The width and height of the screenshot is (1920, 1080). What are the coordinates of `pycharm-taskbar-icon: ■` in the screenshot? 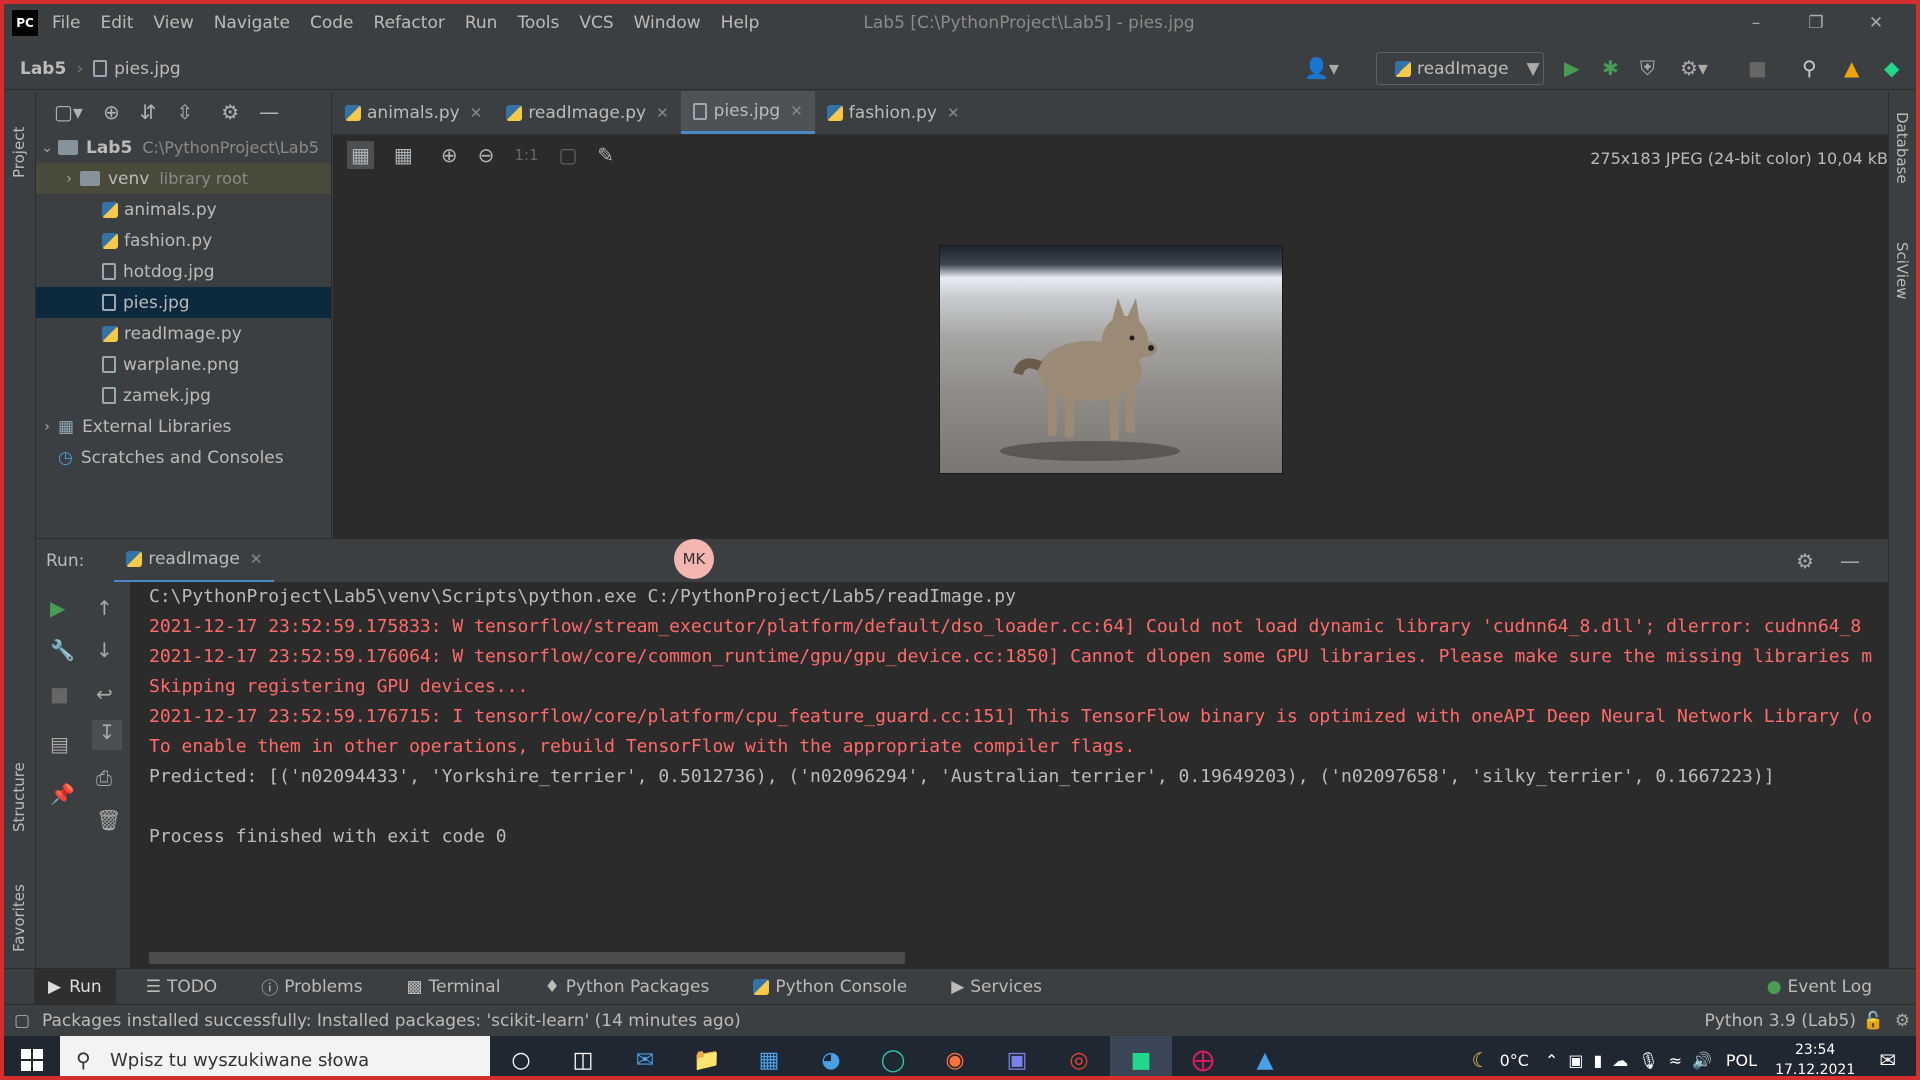 It's located at (1141, 1056).